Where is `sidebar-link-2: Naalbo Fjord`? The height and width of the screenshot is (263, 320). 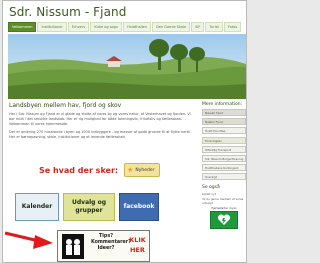 sidebar-link-2: Naalbo Fjord is located at coordinates (224, 121).